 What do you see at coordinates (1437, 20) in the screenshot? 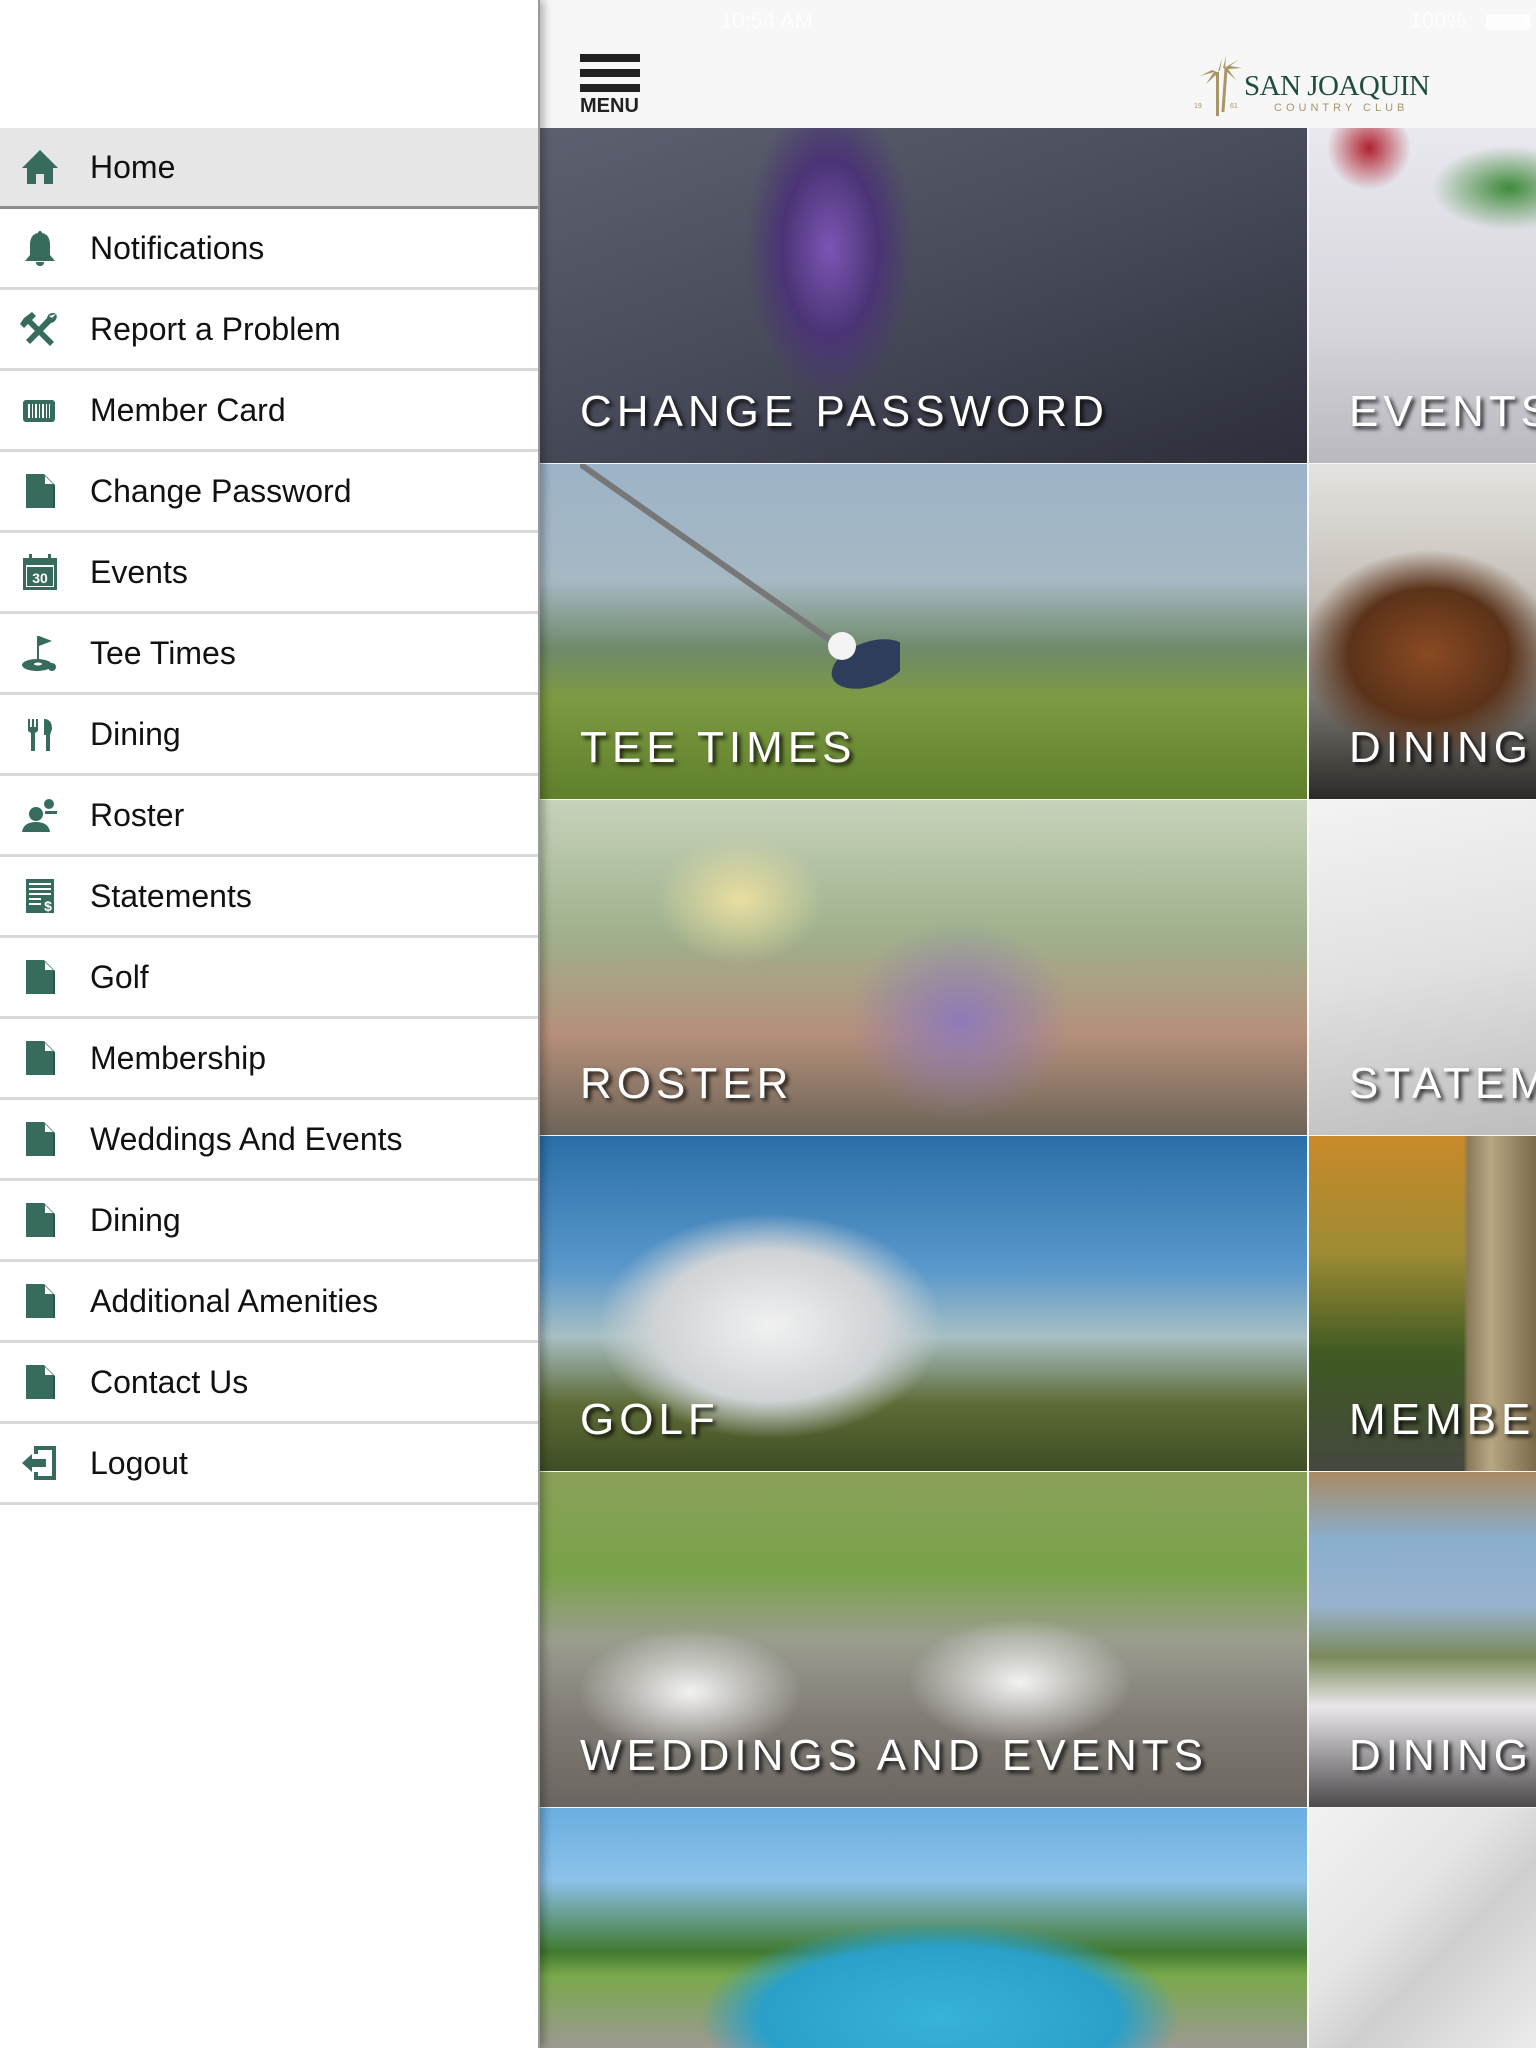
I see `battery-percent: 100%` at bounding box center [1437, 20].